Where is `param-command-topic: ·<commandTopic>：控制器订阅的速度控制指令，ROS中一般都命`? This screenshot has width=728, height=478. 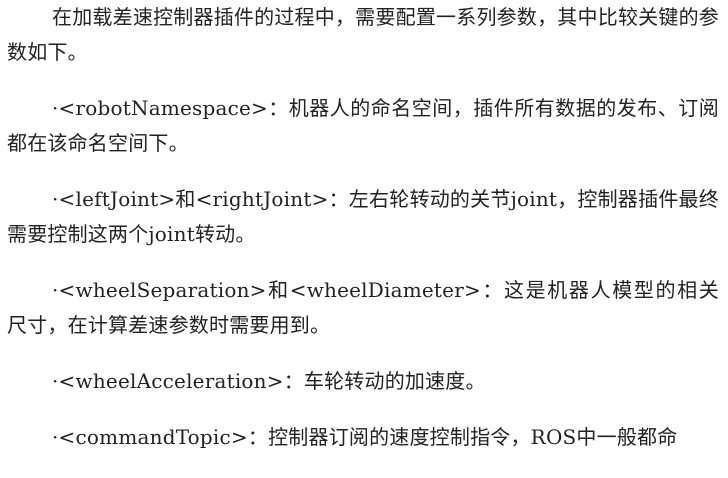 param-command-topic: ·<commandTopic>：控制器订阅的速度控制指令，ROS中一般都命 is located at coordinates (365, 437).